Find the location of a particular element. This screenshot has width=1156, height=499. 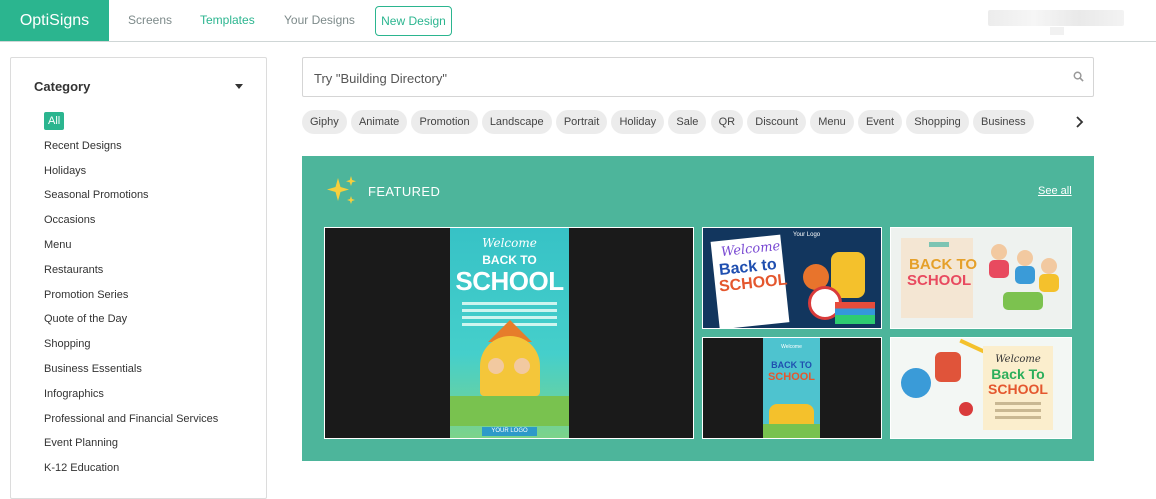

chip-giphy: Giphy is located at coordinates (324, 122).